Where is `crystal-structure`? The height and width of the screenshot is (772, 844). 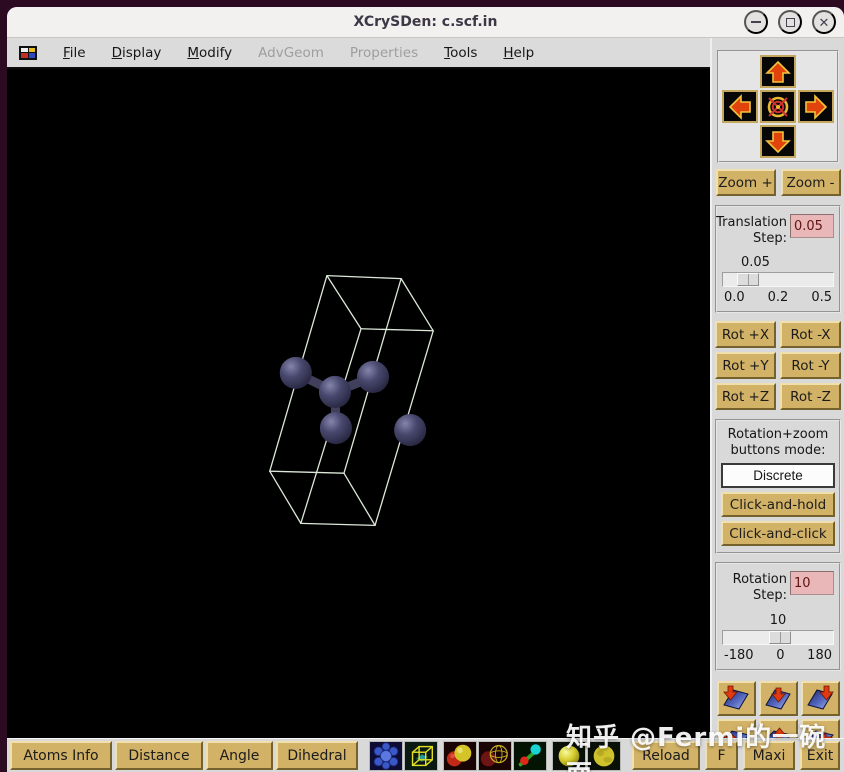
crystal-structure is located at coordinates (351, 400).